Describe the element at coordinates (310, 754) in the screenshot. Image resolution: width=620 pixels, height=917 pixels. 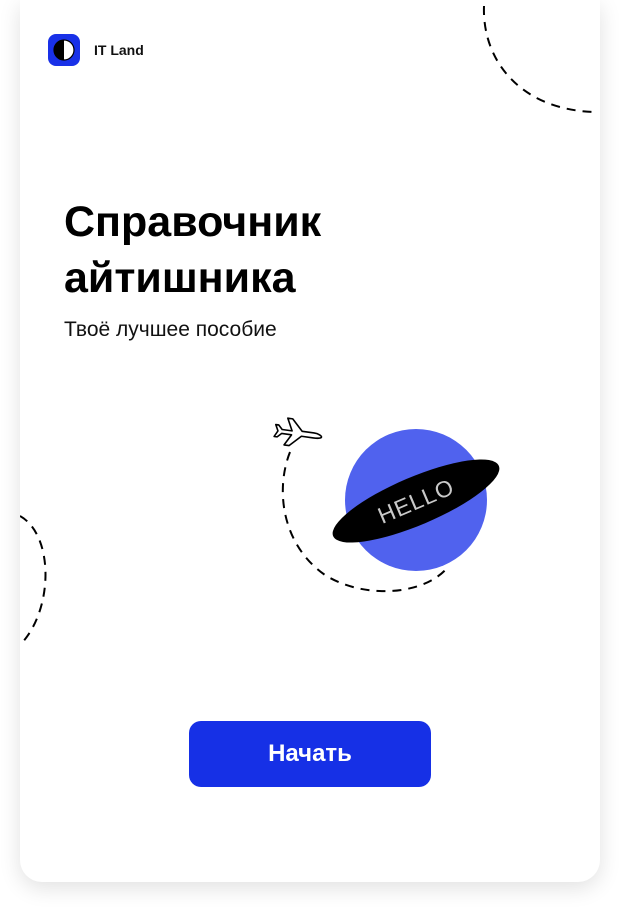
I see `start-button: Начать` at that location.